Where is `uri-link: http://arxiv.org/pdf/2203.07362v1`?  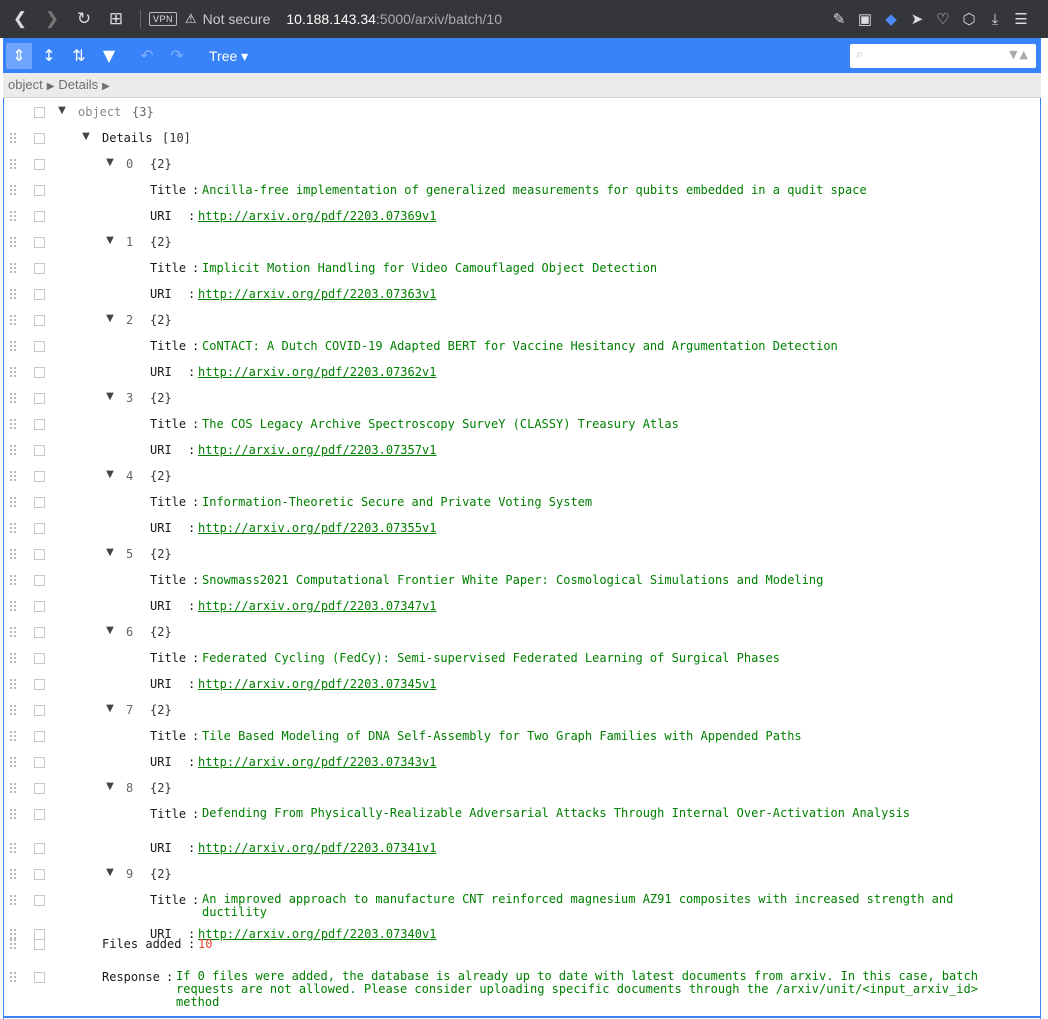
uri-link: http://arxiv.org/pdf/2203.07362v1 is located at coordinates (317, 372).